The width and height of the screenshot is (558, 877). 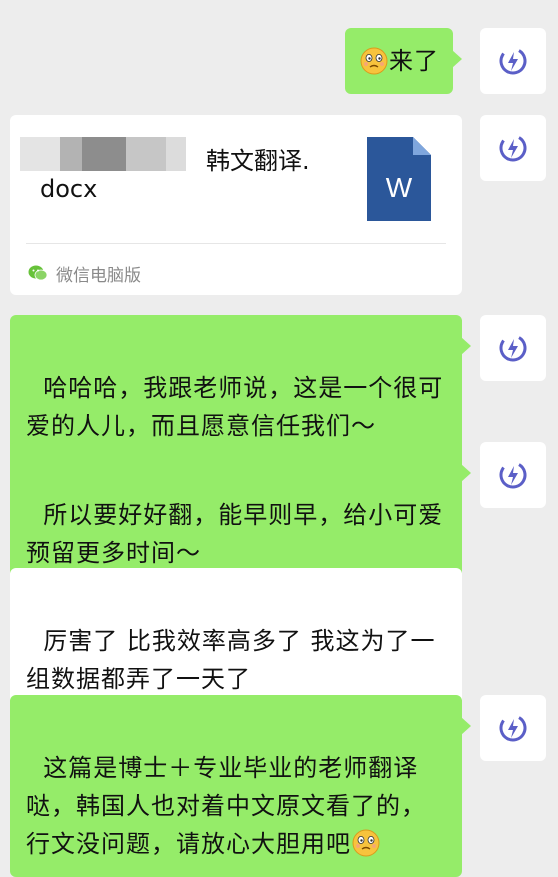 I want to click on message-text: 来了, so click(x=414, y=61).